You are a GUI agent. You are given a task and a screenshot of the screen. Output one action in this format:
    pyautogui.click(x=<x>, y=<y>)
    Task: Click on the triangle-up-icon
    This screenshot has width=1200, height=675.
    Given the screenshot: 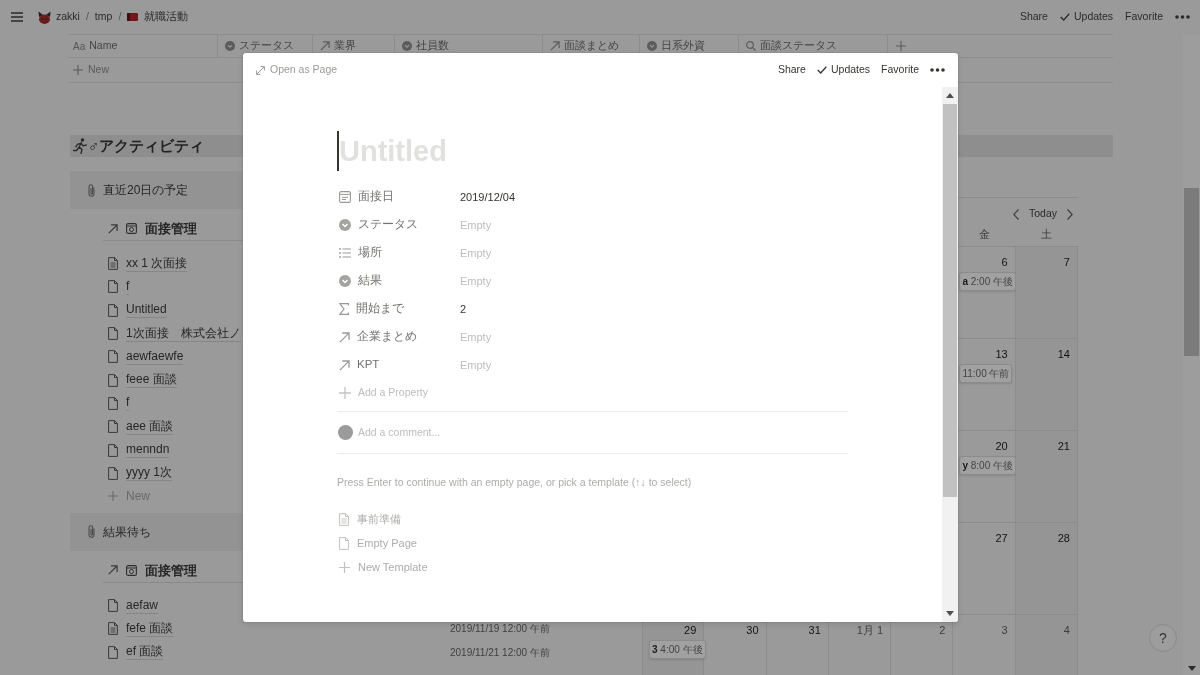 What is the action you would take?
    pyautogui.click(x=950, y=95)
    